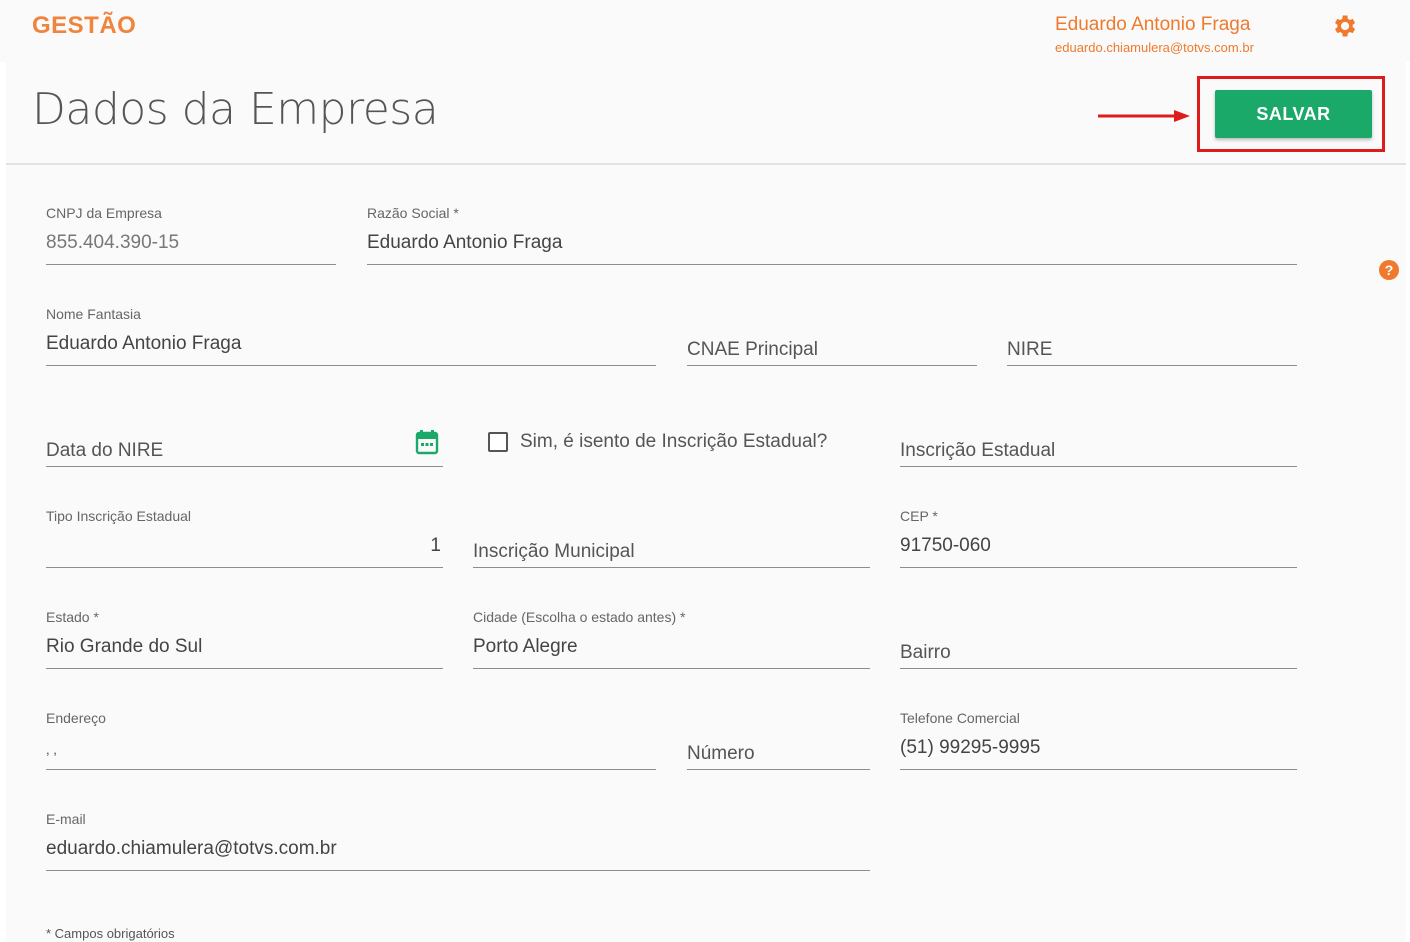 Image resolution: width=1410 pixels, height=942 pixels. I want to click on nome-fantasia-label: Nome Fantasia, so click(93, 314).